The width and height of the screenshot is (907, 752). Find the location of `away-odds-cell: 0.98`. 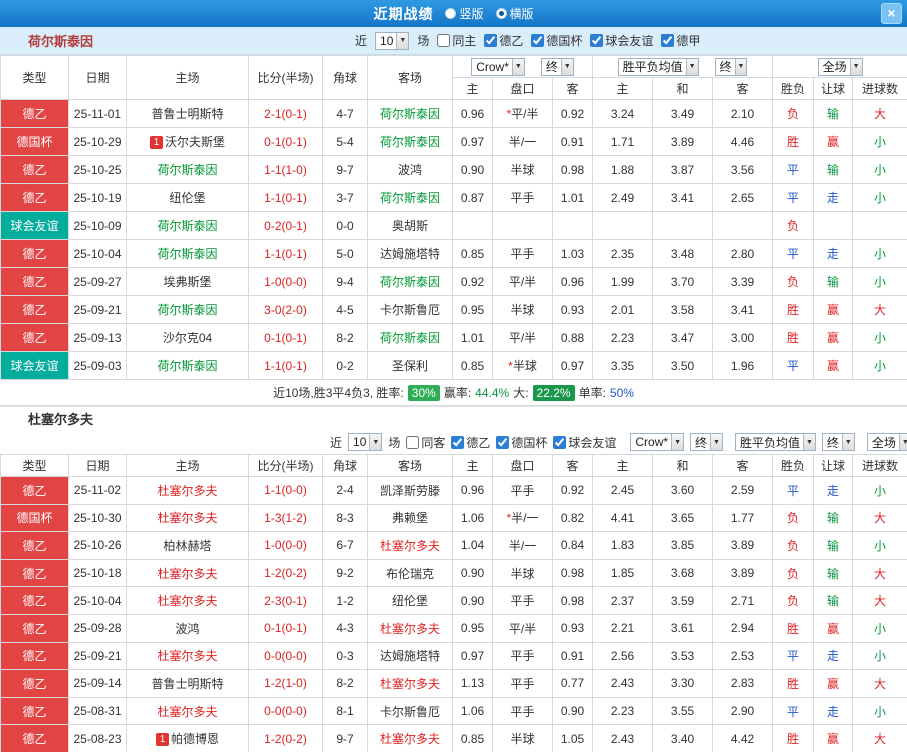

away-odds-cell: 0.98 is located at coordinates (572, 169).